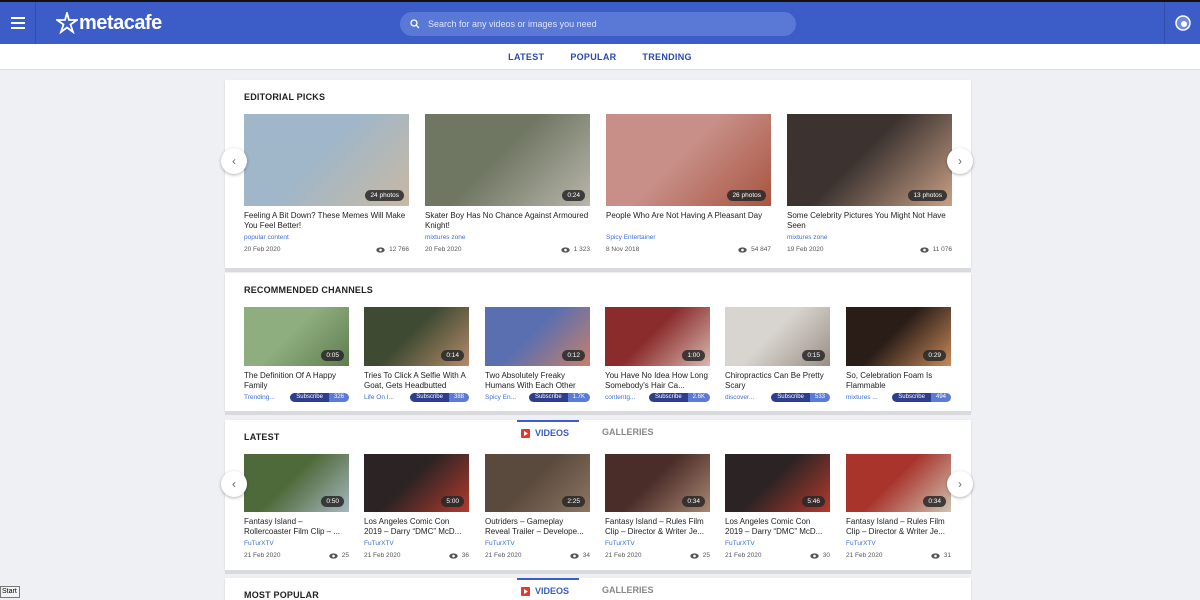 This screenshot has width=1200, height=600. I want to click on search-input, so click(598, 24).